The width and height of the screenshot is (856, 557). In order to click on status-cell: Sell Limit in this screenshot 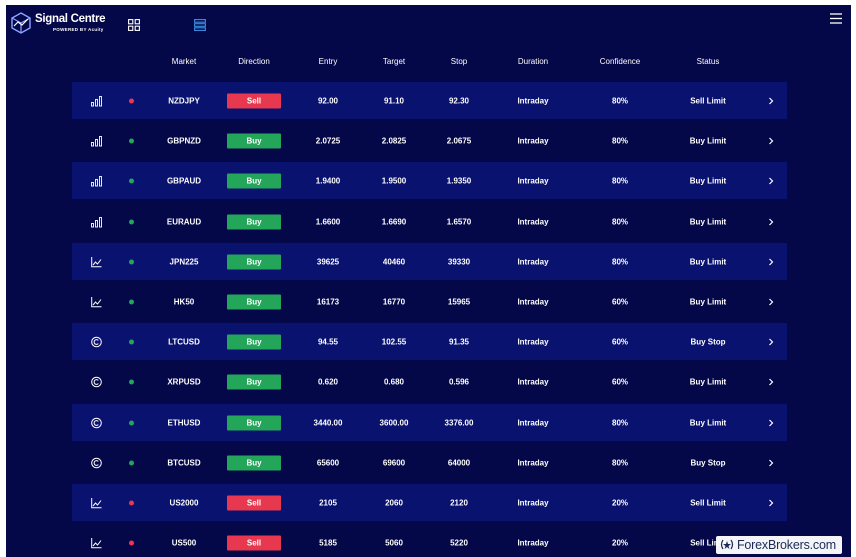, I will do `click(708, 100)`.